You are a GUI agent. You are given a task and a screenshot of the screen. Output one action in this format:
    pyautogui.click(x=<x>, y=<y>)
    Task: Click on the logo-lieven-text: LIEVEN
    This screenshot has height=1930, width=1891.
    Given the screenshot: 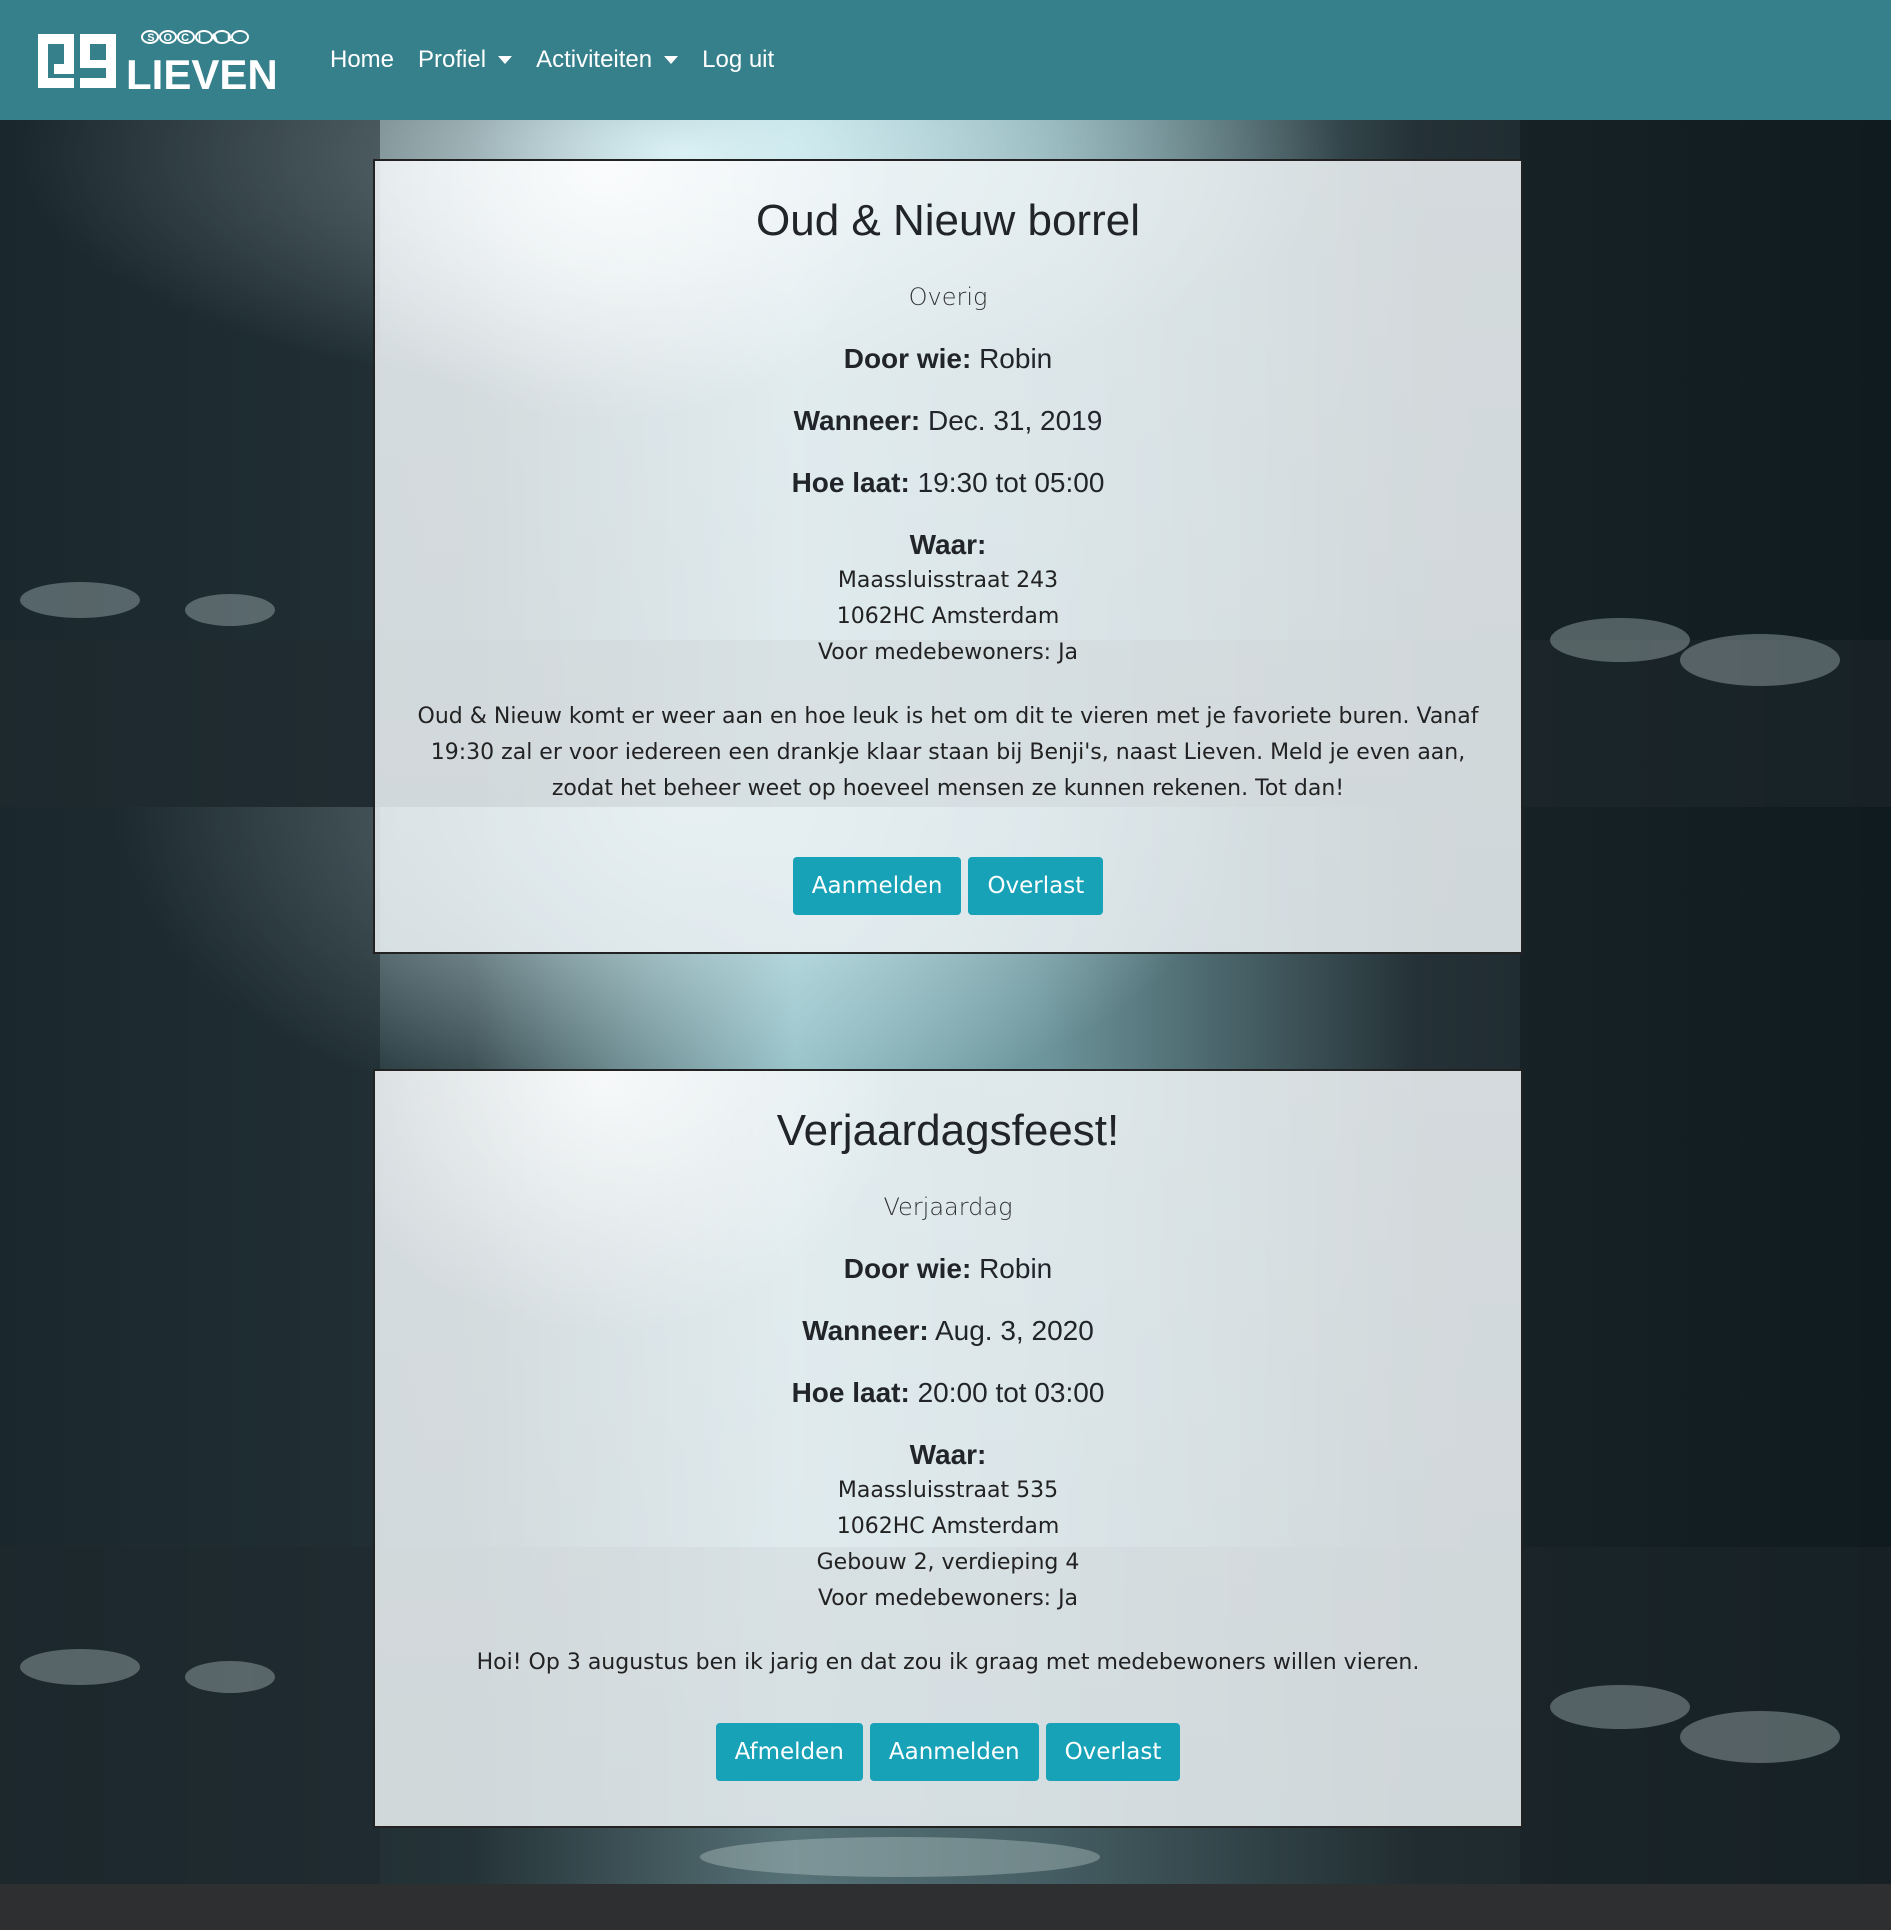 What is the action you would take?
    pyautogui.click(x=202, y=73)
    